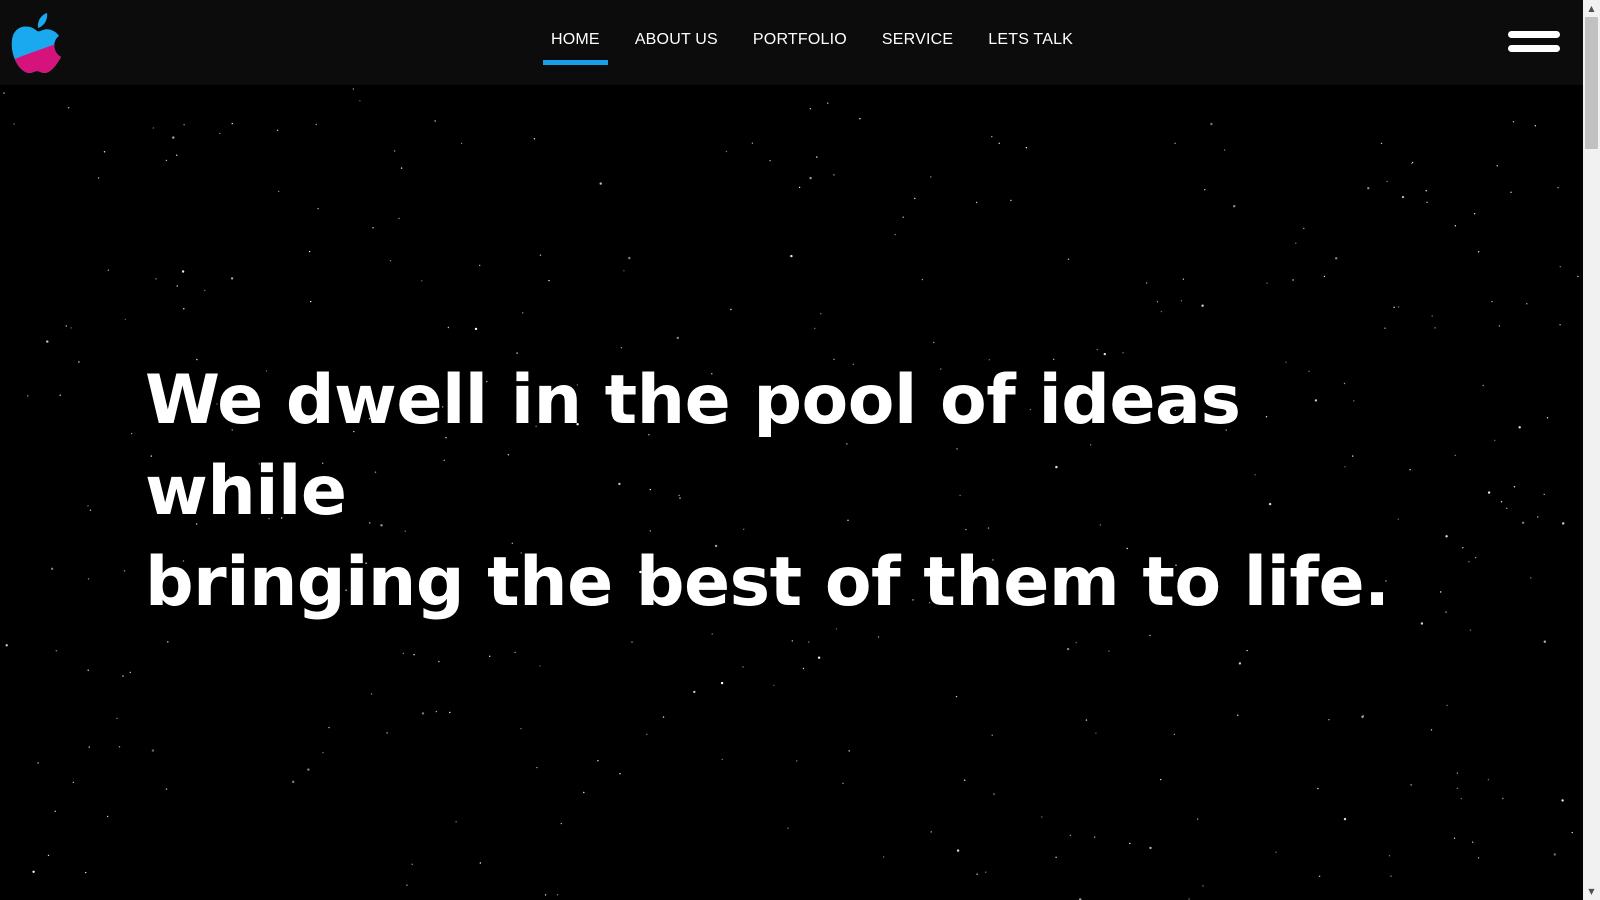 The image size is (1600, 900). Describe the element at coordinates (917, 42) in the screenshot. I see `nav-service: SERVICE` at that location.